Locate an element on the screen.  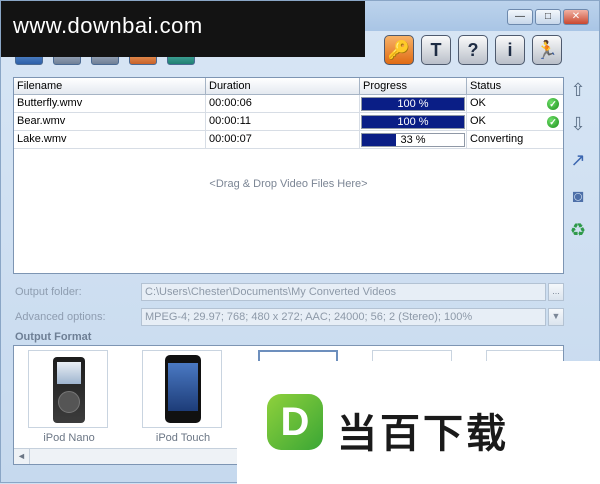
close-button: ✕ is located at coordinates (576, 17).